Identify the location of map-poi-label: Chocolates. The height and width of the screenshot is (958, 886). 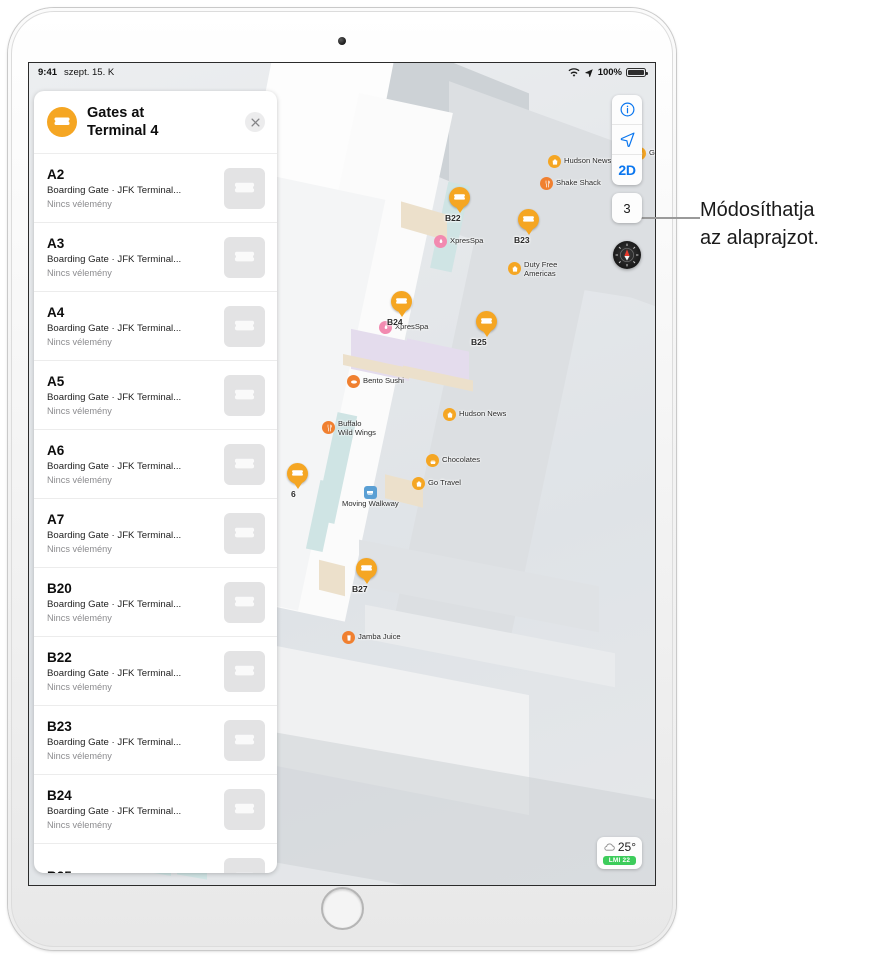
(461, 460).